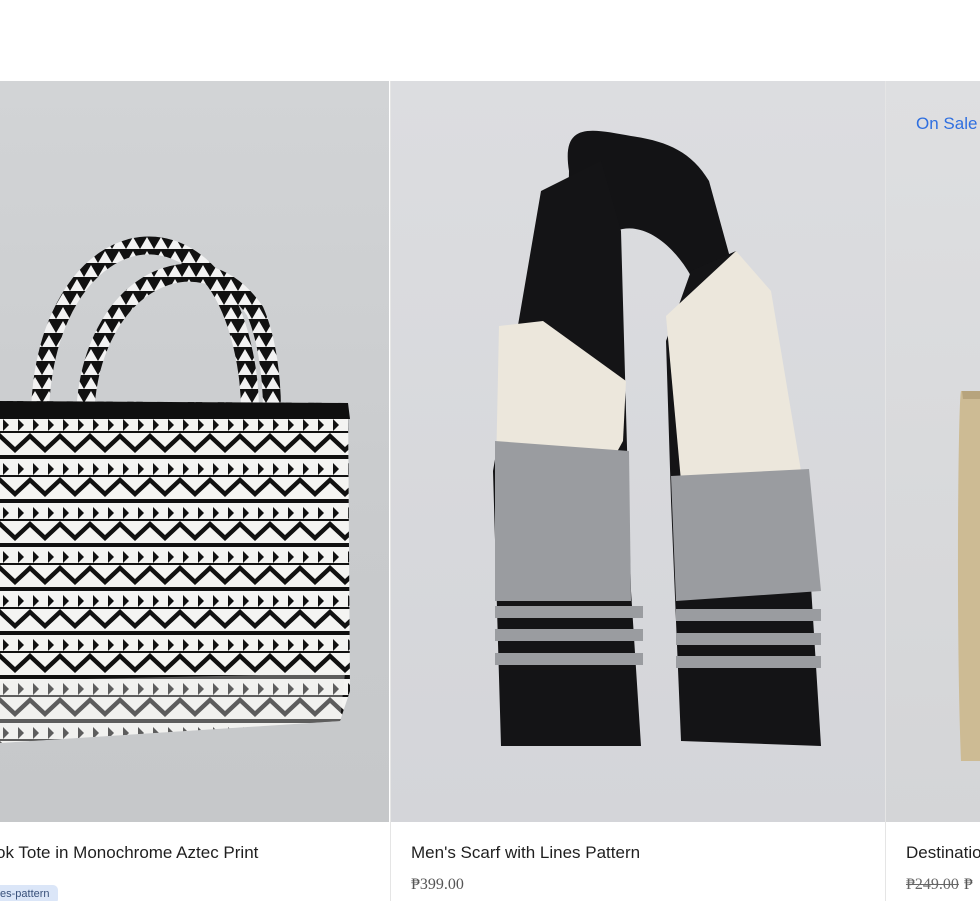 Image resolution: width=980 pixels, height=901 pixels. I want to click on new-price: ₱, so click(968, 884).